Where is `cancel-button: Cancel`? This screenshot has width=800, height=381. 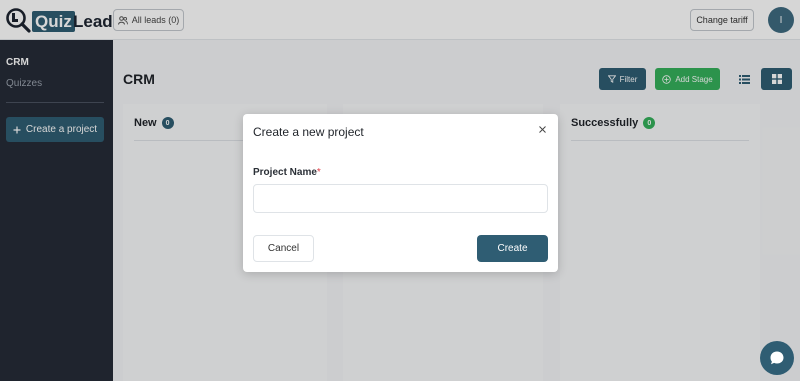 cancel-button: Cancel is located at coordinates (283, 248).